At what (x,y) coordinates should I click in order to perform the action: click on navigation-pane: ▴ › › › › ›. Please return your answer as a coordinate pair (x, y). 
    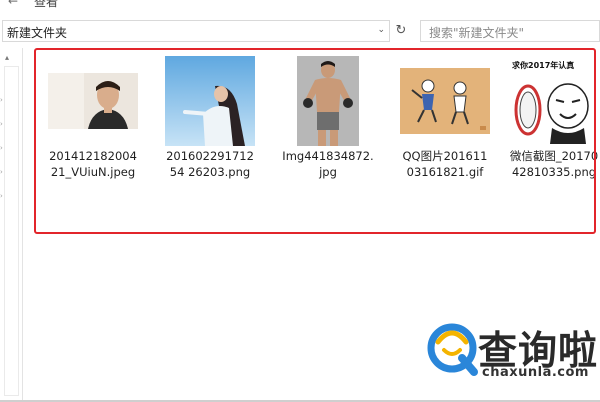
    Looking at the image, I should click on (11, 225).